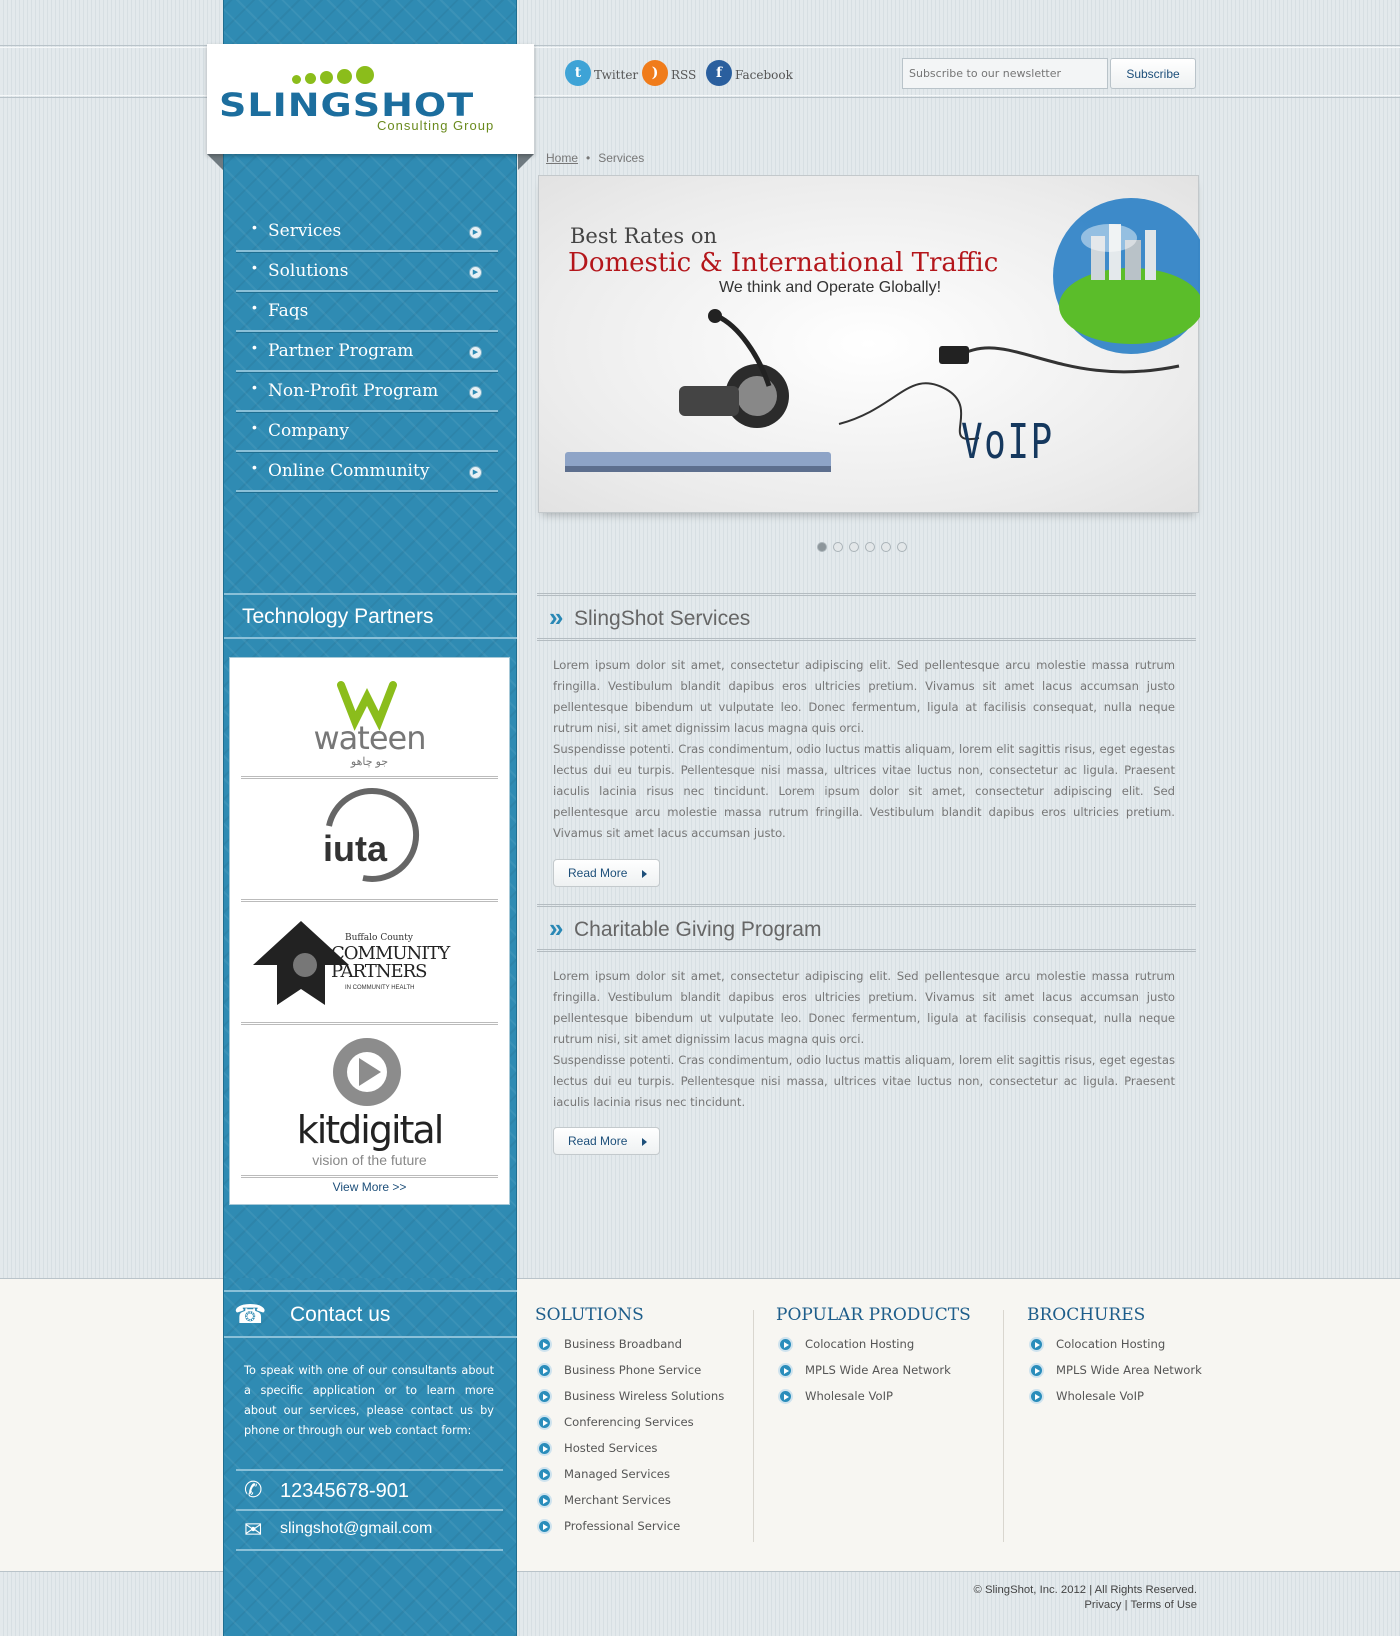 This screenshot has height=1636, width=1400. I want to click on partner-tagline: vision of the future, so click(369, 1160).